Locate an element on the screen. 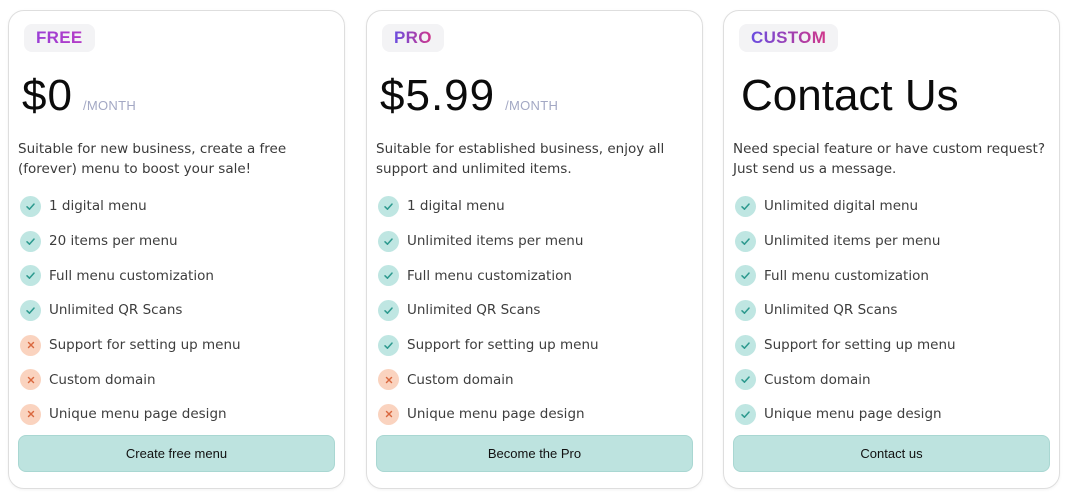 The width and height of the screenshot is (1070, 492). plan-badge: CUSTOM is located at coordinates (789, 38).